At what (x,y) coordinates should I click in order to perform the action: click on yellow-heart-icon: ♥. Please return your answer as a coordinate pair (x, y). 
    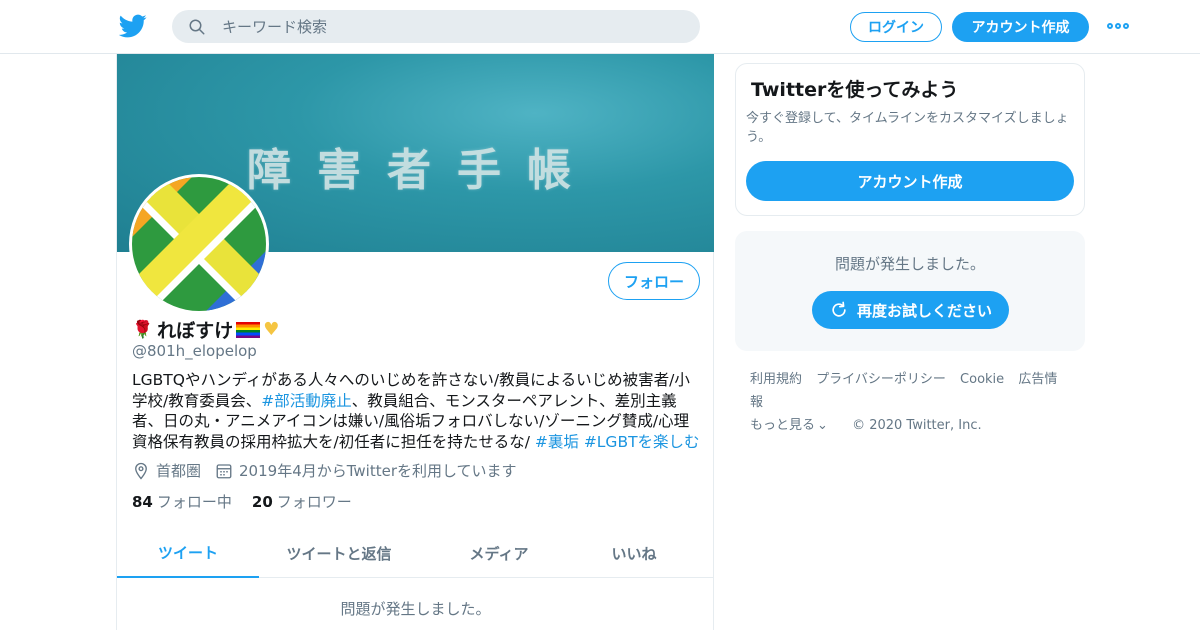
    Looking at the image, I should click on (271, 329).